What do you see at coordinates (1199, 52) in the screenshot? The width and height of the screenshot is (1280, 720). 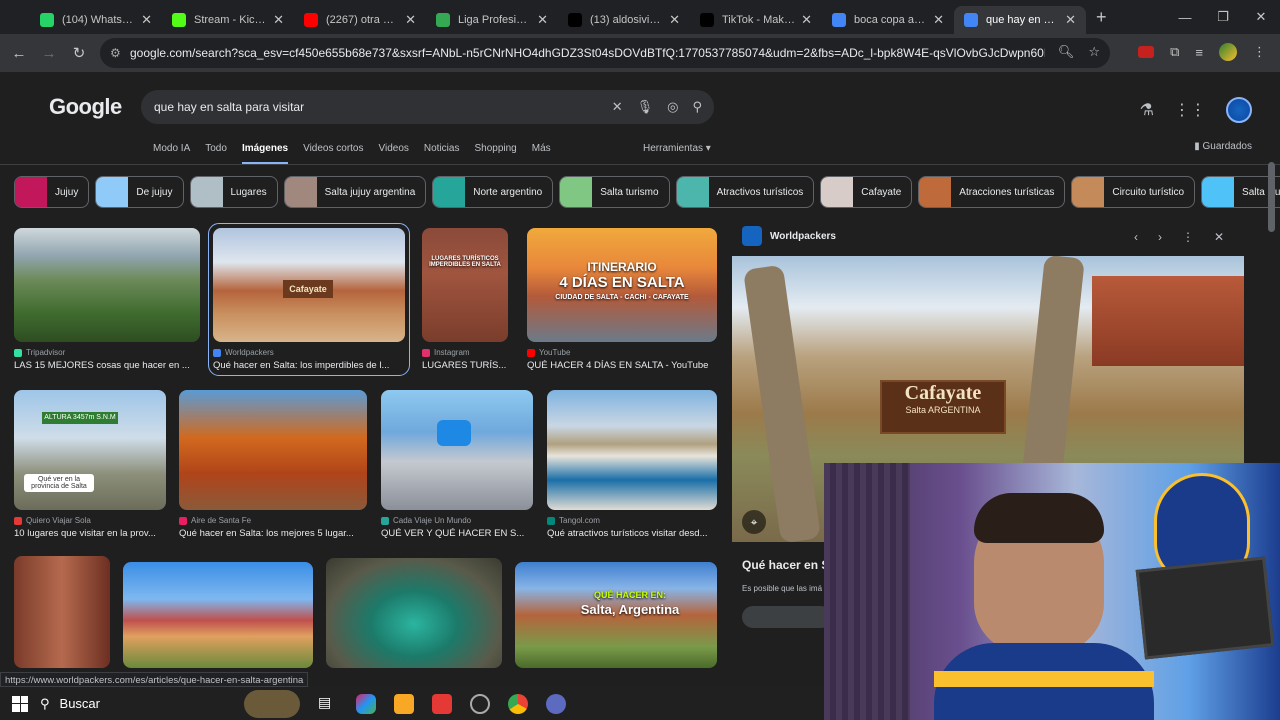 I see `media-icon: ≡` at bounding box center [1199, 52].